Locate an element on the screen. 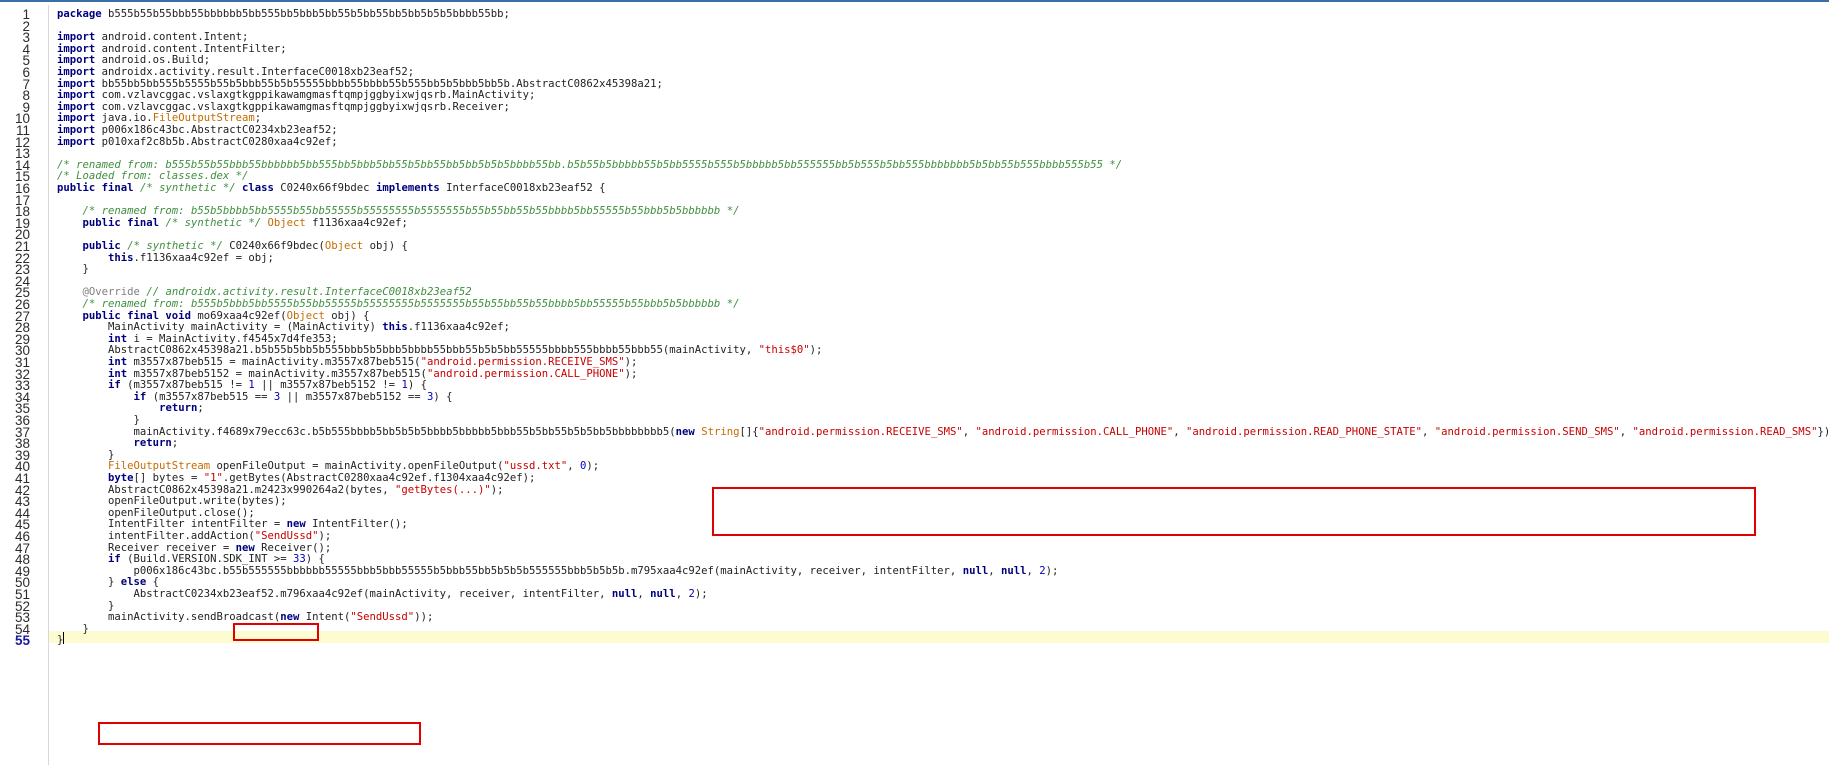 This screenshot has width=1829, height=765. code-token: mainActivity.sendBroadcast( is located at coordinates (169, 617).